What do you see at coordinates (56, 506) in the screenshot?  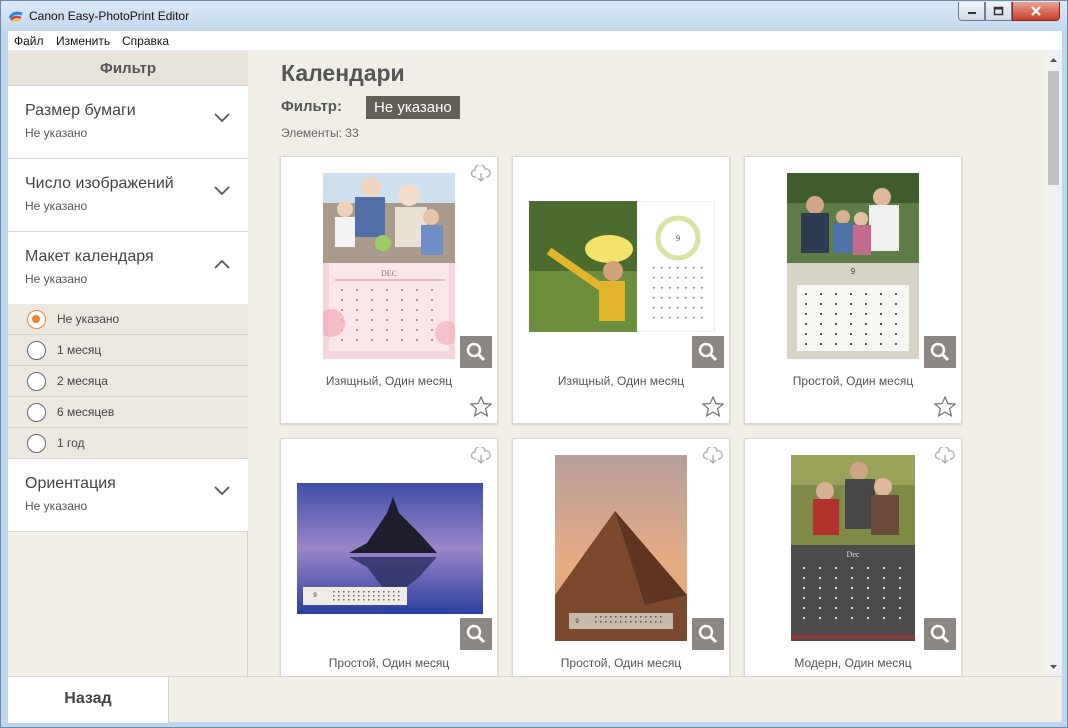 I see `filter-section-value: Не указано` at bounding box center [56, 506].